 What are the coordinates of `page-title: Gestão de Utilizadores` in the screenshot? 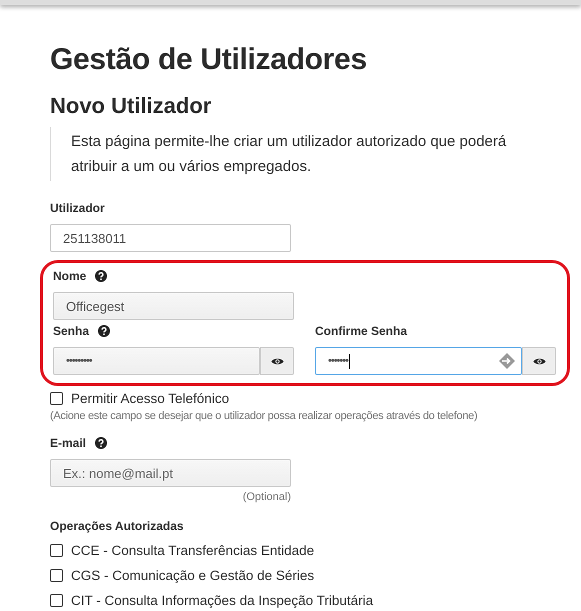 It's located at (209, 60).